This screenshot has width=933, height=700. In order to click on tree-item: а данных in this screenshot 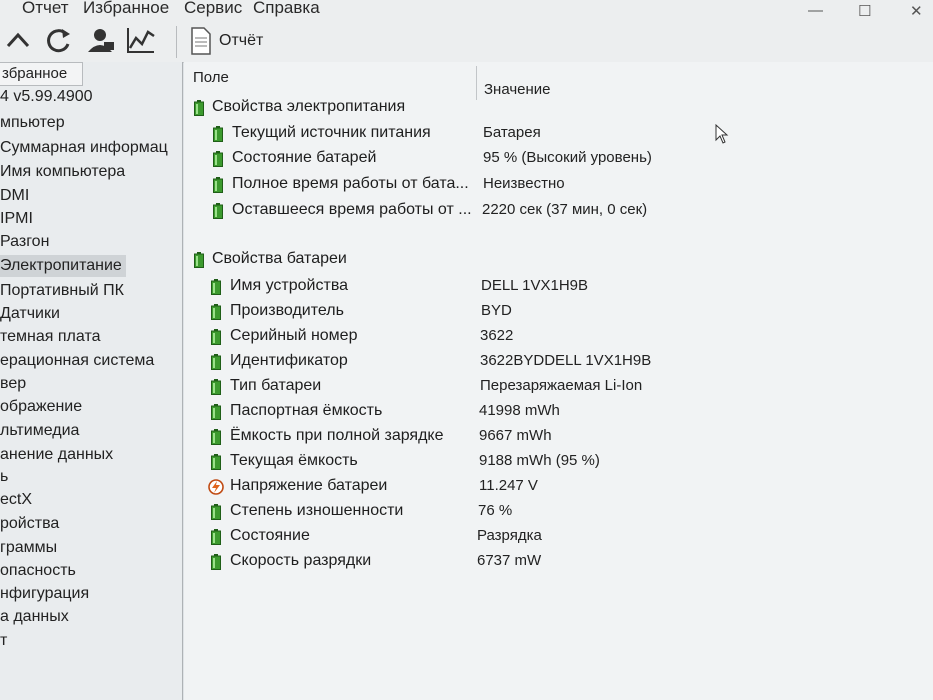, I will do `click(34, 617)`.